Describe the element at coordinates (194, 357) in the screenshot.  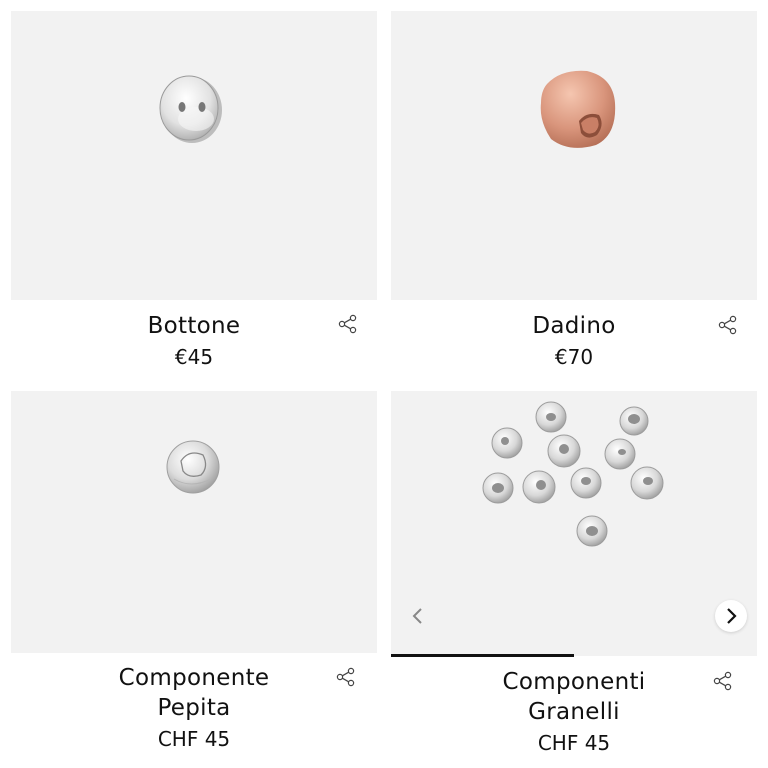
I see `product-price: €45` at that location.